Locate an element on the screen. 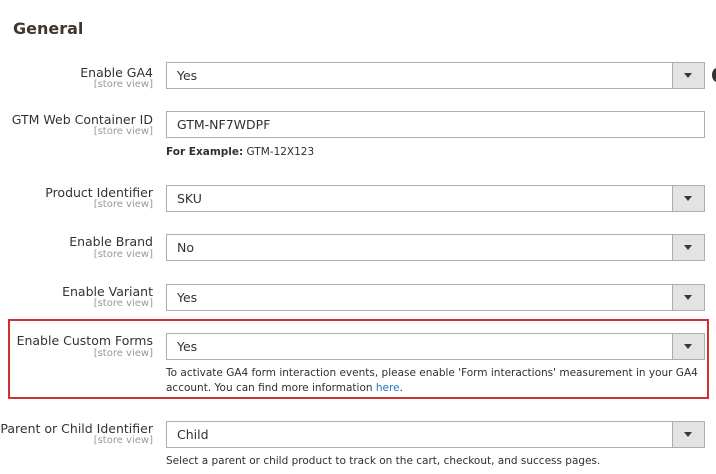 The height and width of the screenshot is (474, 716). field-label: Enable Brand is located at coordinates (111, 241).